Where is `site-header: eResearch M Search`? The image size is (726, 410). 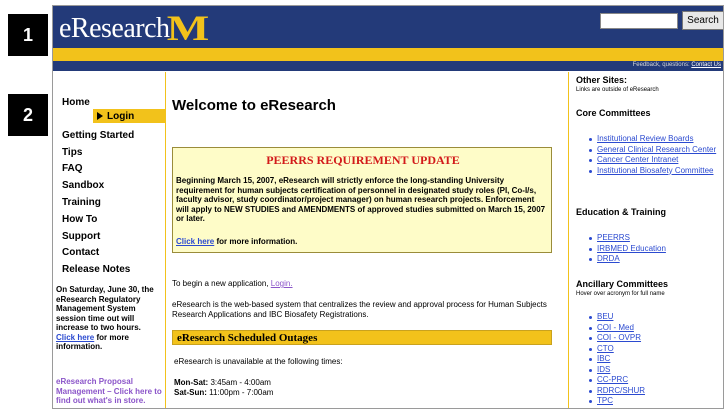 site-header: eResearch M Search is located at coordinates (388, 27).